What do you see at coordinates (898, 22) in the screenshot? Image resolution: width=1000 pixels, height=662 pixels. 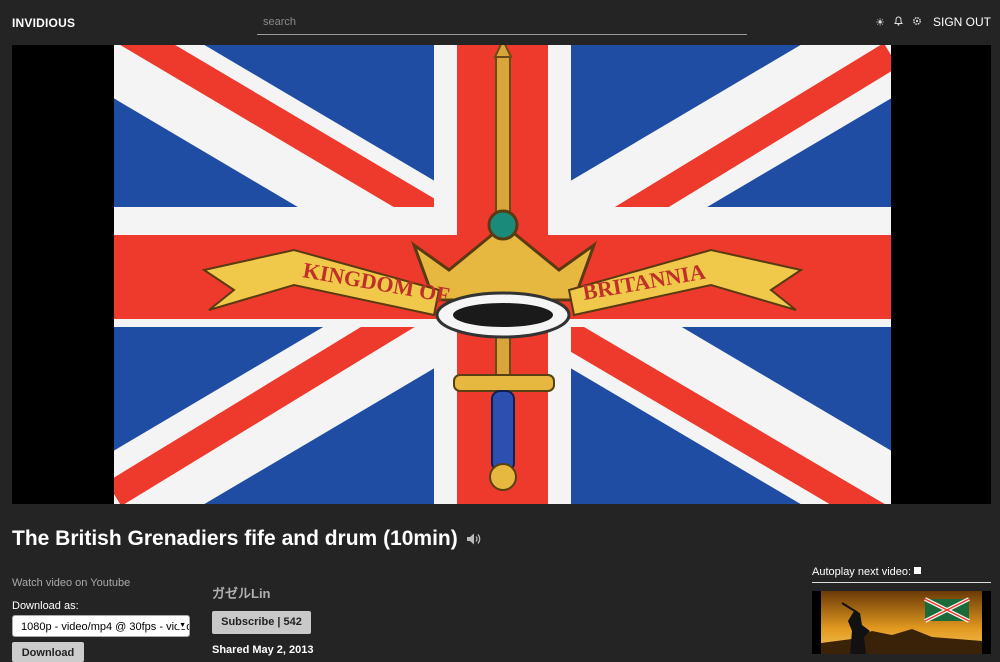 I see `bell-icon` at bounding box center [898, 22].